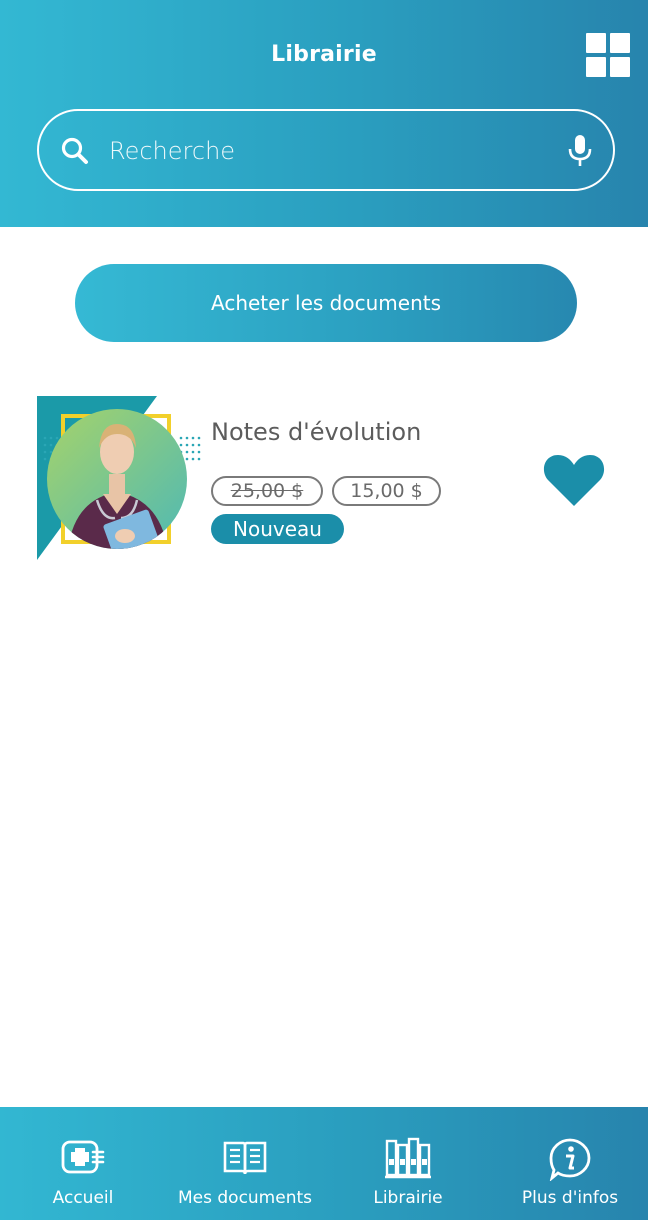 This screenshot has width=648, height=1220. I want to click on page-title: Librairie, so click(324, 54).